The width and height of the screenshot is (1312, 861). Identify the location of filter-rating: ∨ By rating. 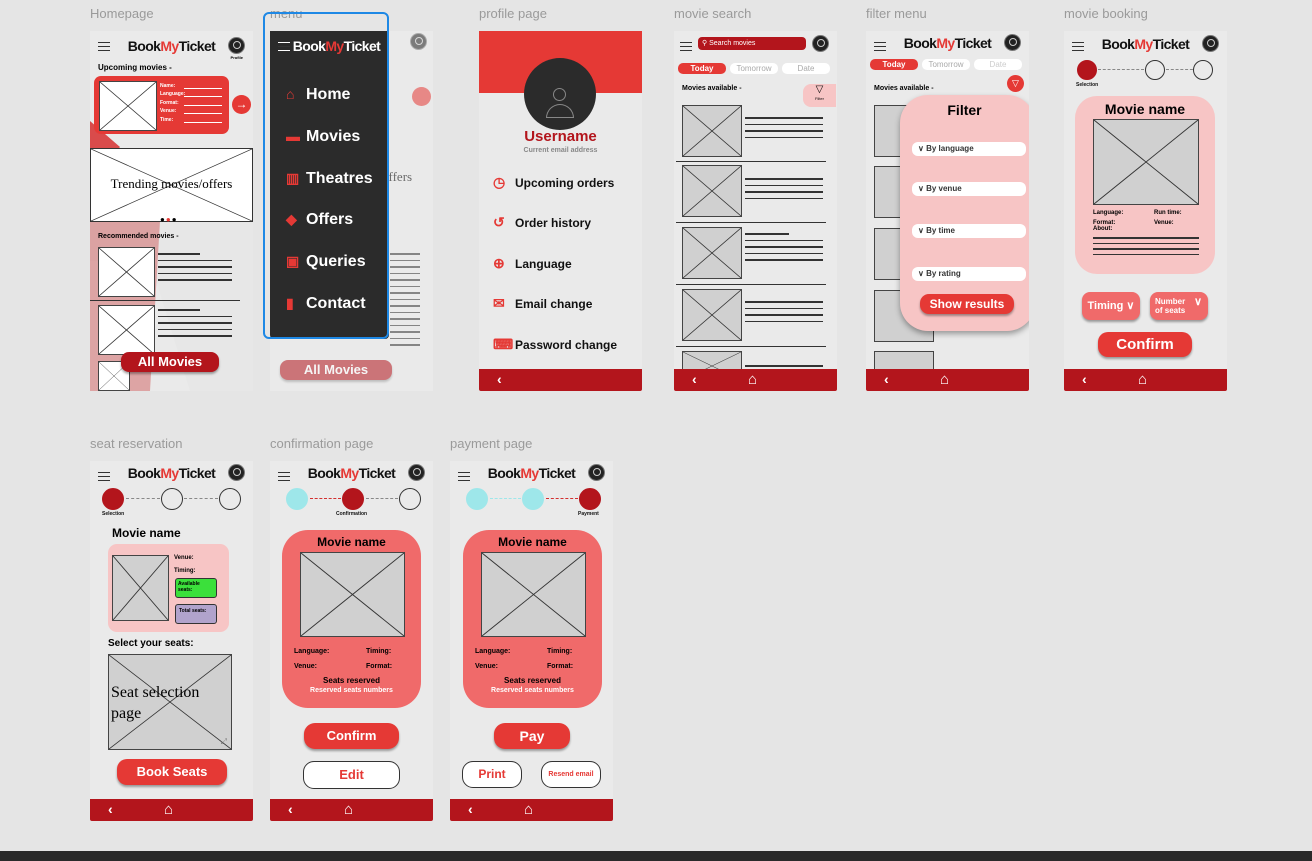
(969, 274).